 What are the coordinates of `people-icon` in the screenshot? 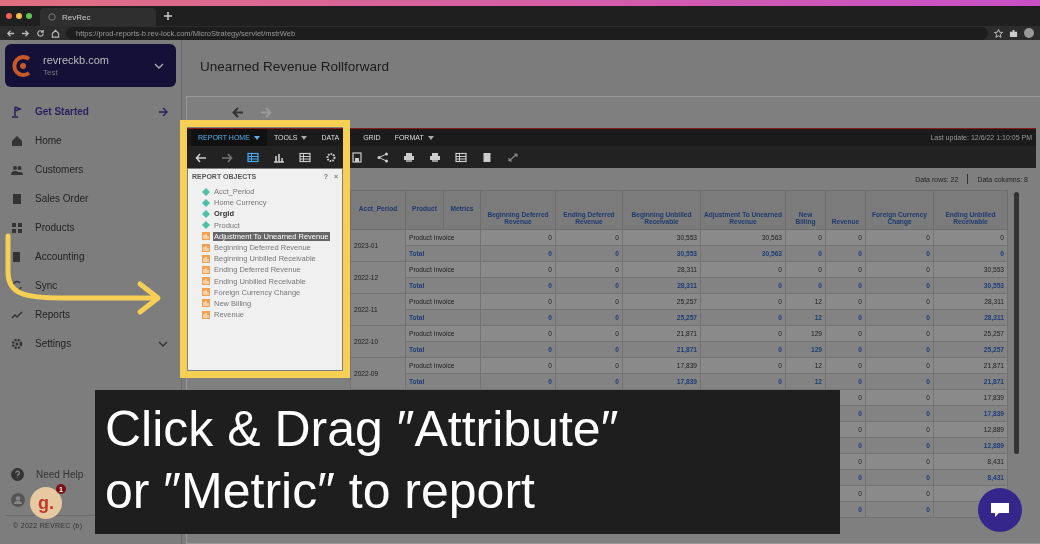 It's located at (17, 169).